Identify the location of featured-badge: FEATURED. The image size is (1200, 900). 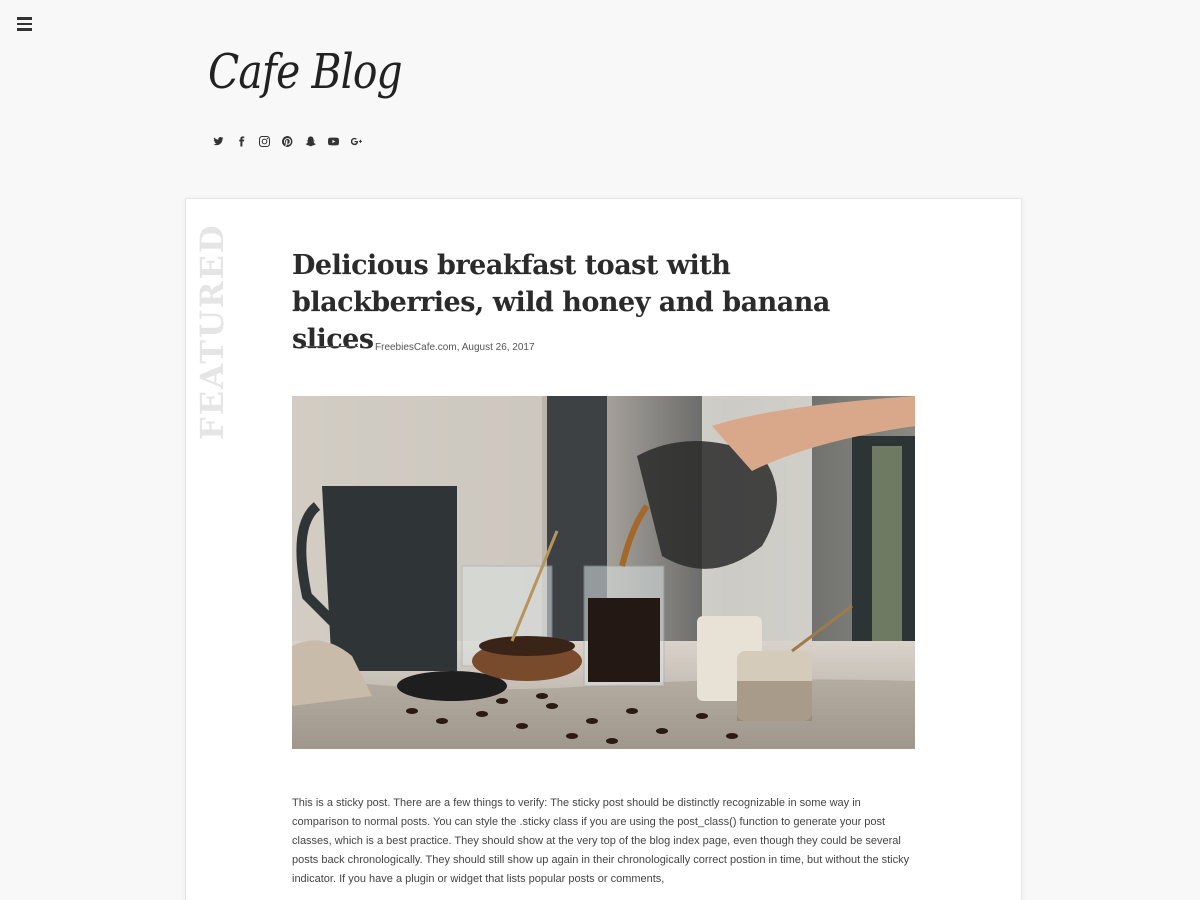
(212, 331).